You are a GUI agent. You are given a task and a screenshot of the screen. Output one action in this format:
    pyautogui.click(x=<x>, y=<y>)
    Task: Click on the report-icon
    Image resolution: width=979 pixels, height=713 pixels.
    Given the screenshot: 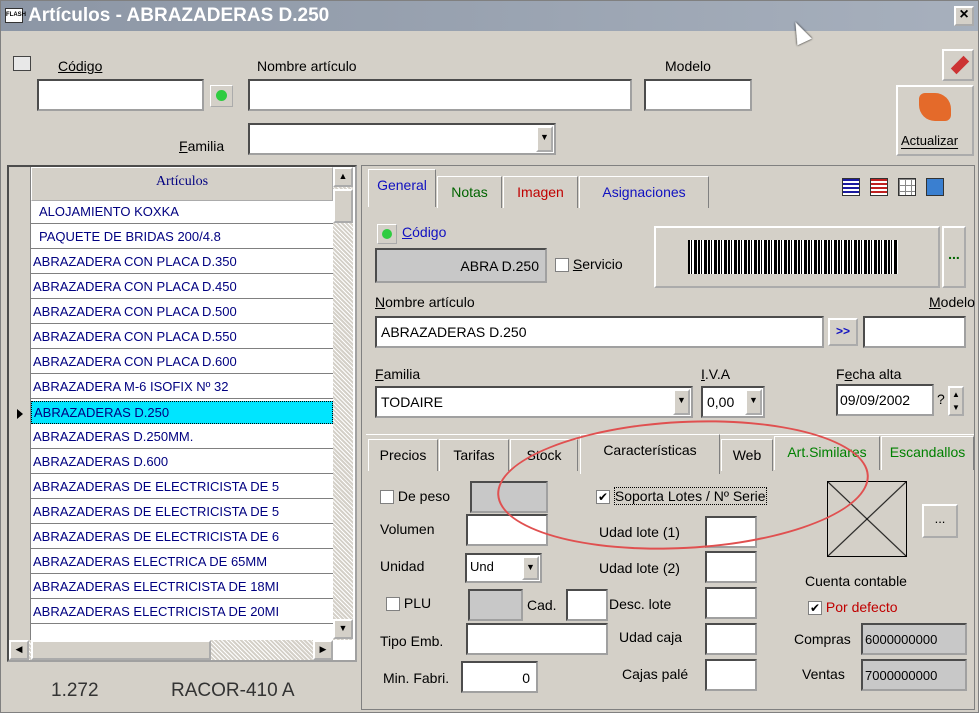 What is the action you would take?
    pyautogui.click(x=879, y=187)
    